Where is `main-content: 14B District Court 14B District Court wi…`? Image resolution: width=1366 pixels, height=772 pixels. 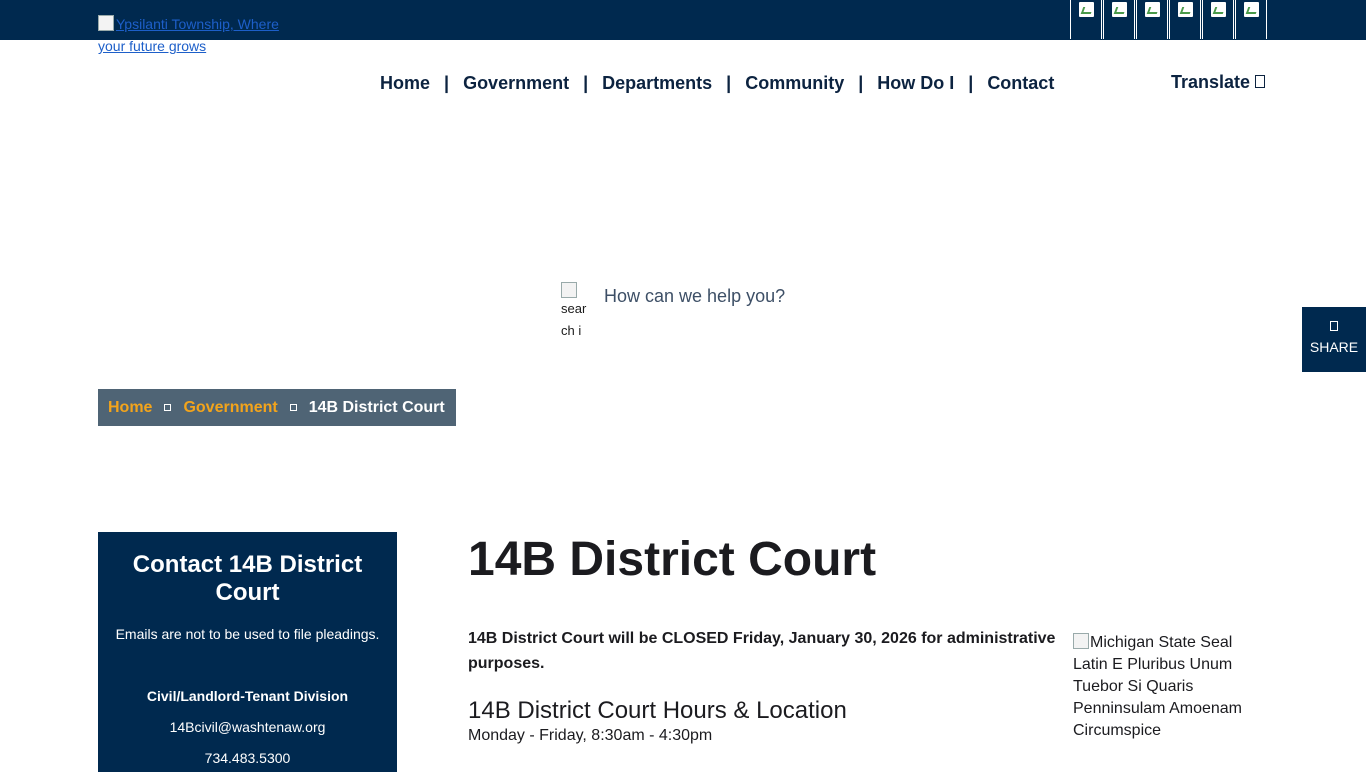 main-content: 14B District Court 14B District Court wi… is located at coordinates (768, 638).